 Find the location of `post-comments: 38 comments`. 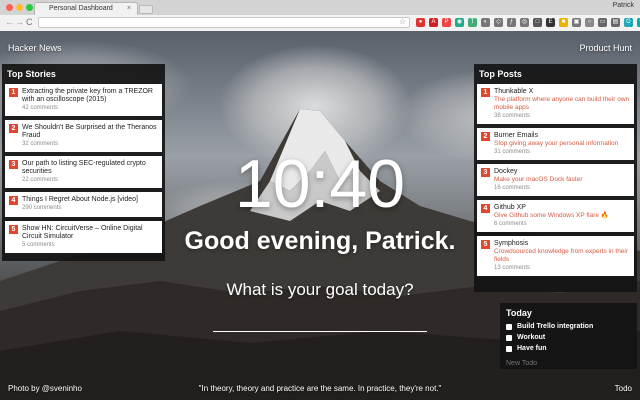

post-comments: 38 comments is located at coordinates (562, 116).